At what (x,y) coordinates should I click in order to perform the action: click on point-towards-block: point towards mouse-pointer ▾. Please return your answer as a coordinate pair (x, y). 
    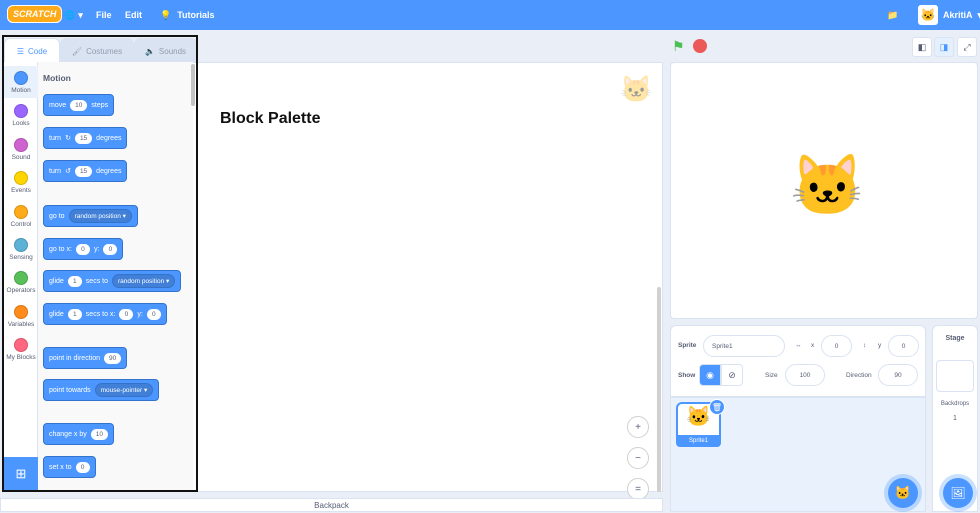
    Looking at the image, I should click on (101, 390).